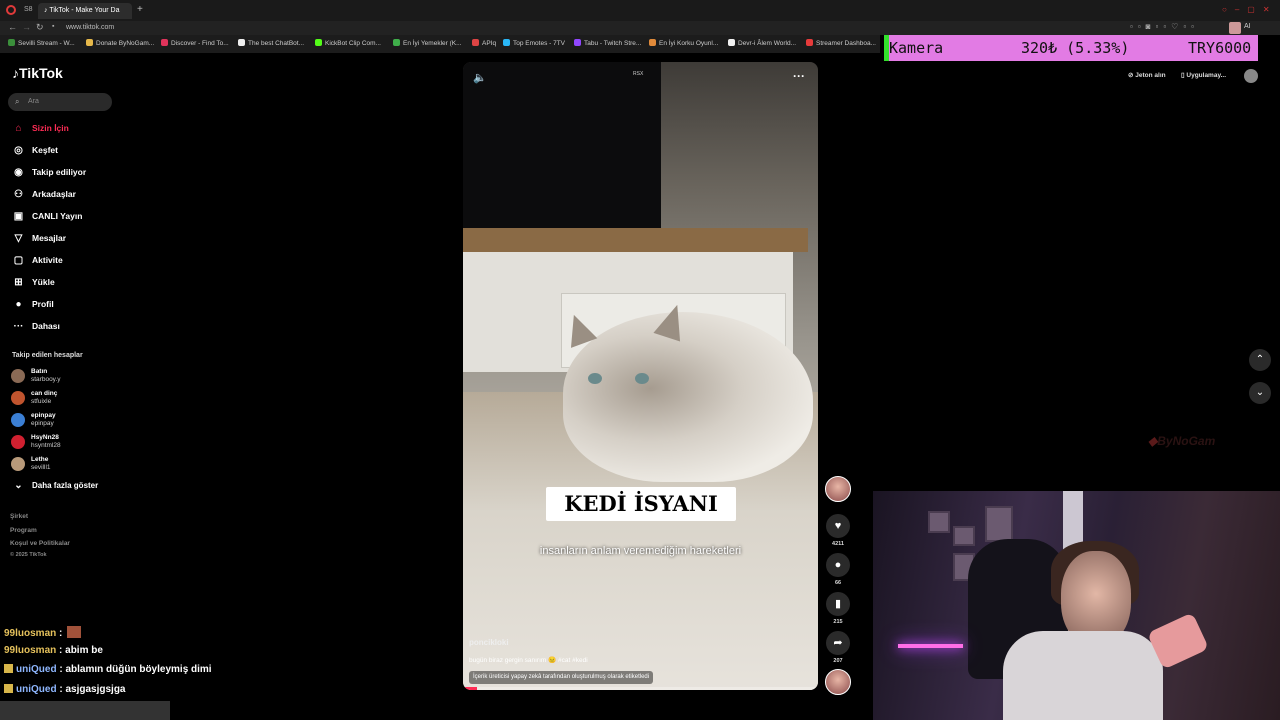 The width and height of the screenshot is (1280, 720). I want to click on sidebar-item-live: ▣ CANLI Yayın, so click(47, 216).